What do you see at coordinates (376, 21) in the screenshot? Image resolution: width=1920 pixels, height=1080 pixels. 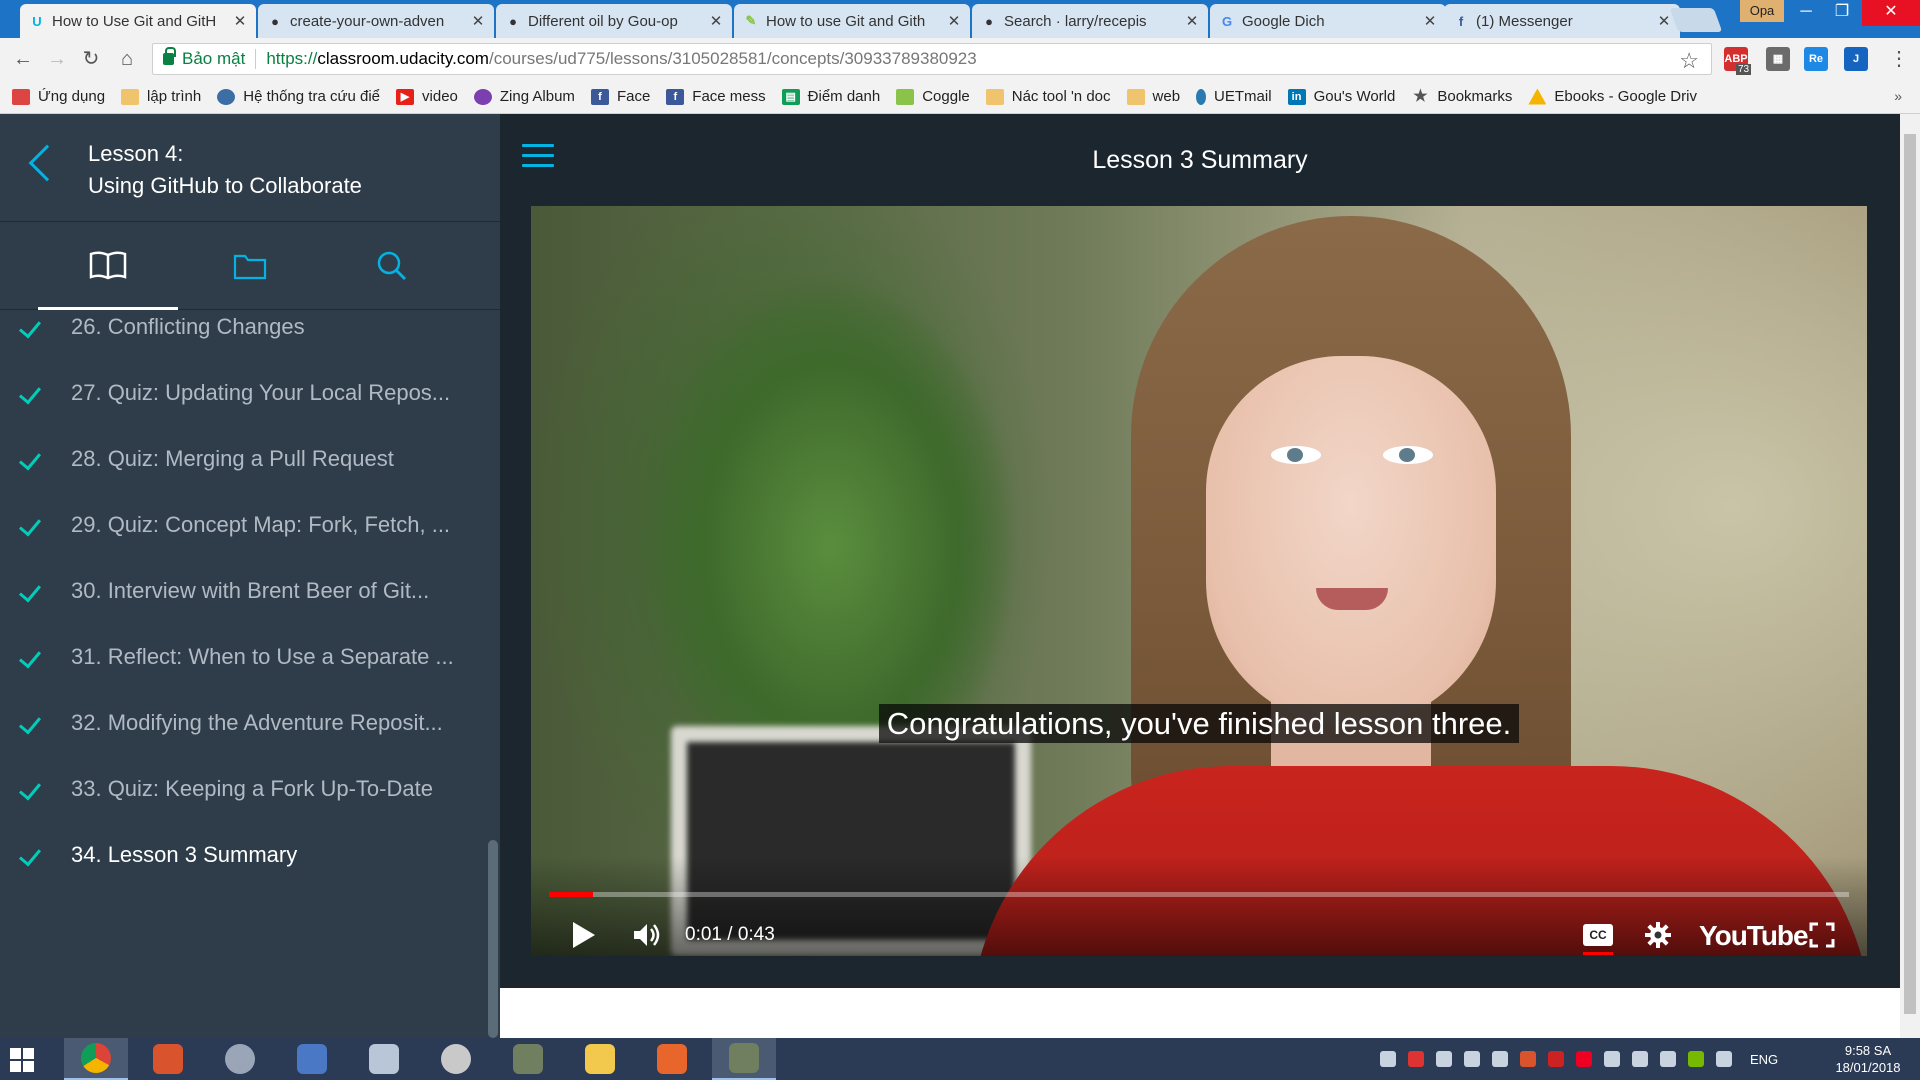 I see `browser-tab-2: ● create-your-own-adven ✕` at bounding box center [376, 21].